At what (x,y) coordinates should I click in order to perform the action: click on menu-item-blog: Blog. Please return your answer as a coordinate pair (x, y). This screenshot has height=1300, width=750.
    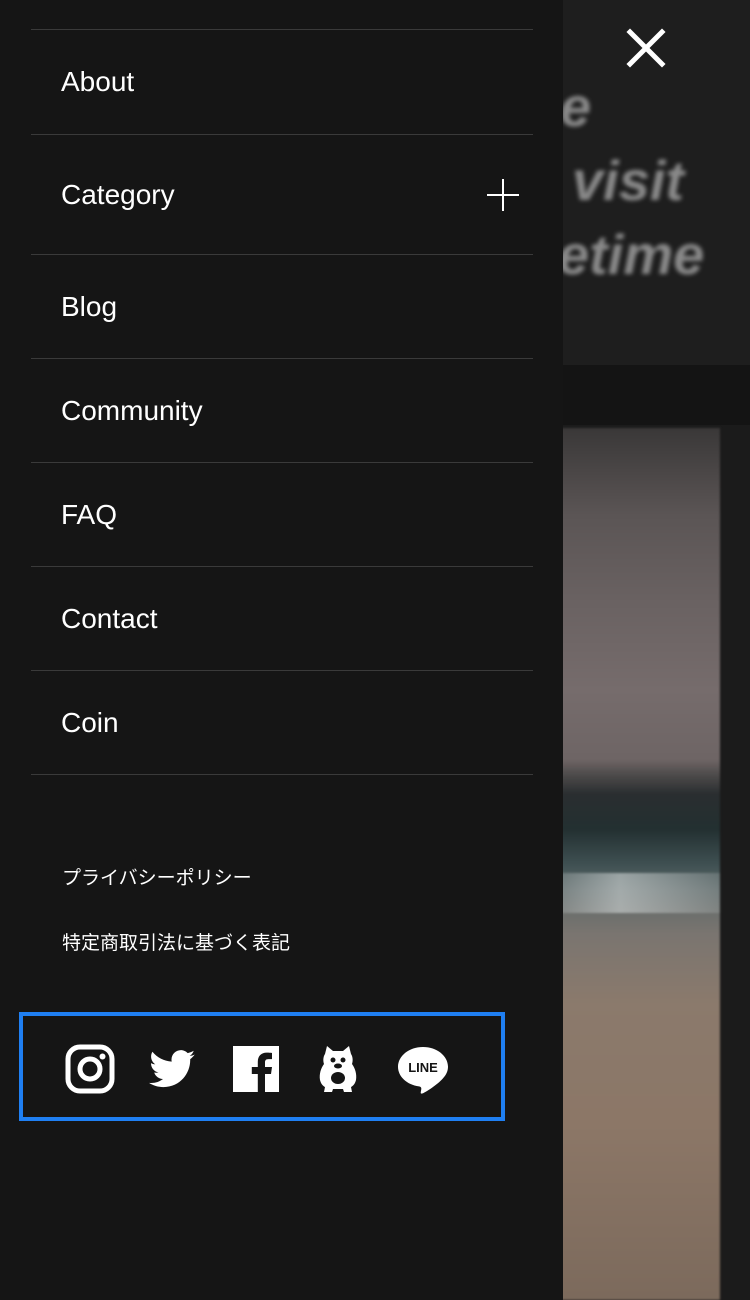
    Looking at the image, I should click on (282, 307).